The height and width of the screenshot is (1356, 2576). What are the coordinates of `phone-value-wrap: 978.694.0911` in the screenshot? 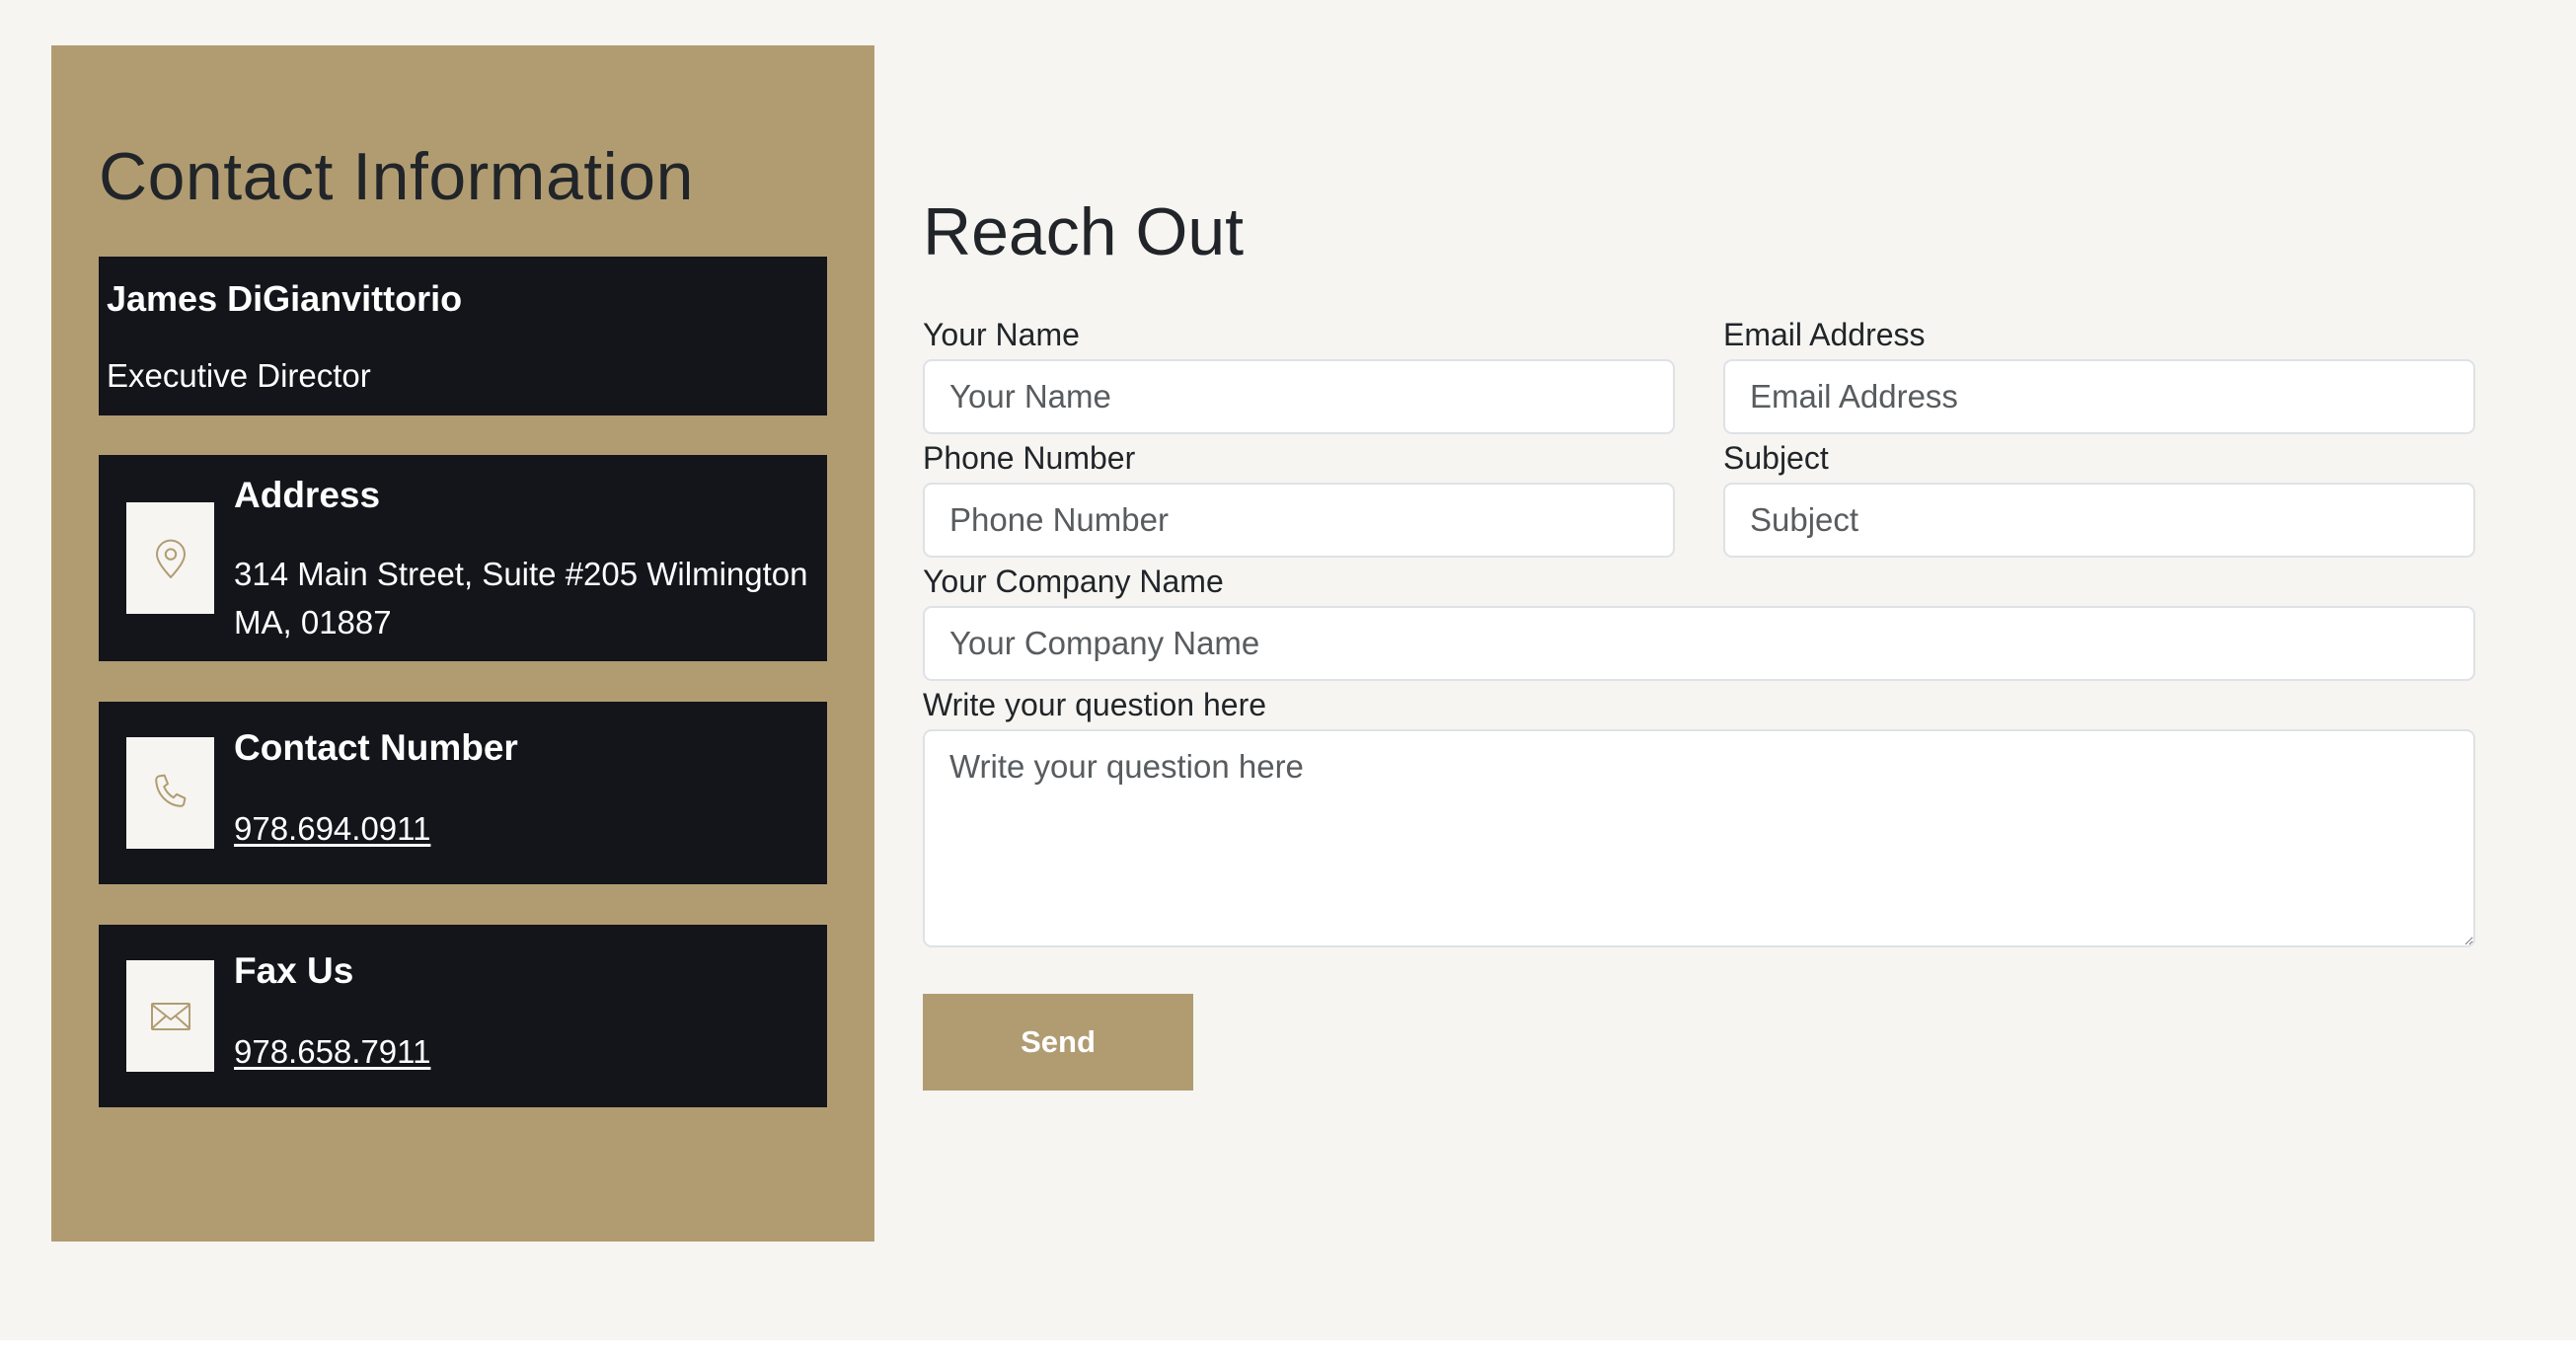 It's located at (332, 828).